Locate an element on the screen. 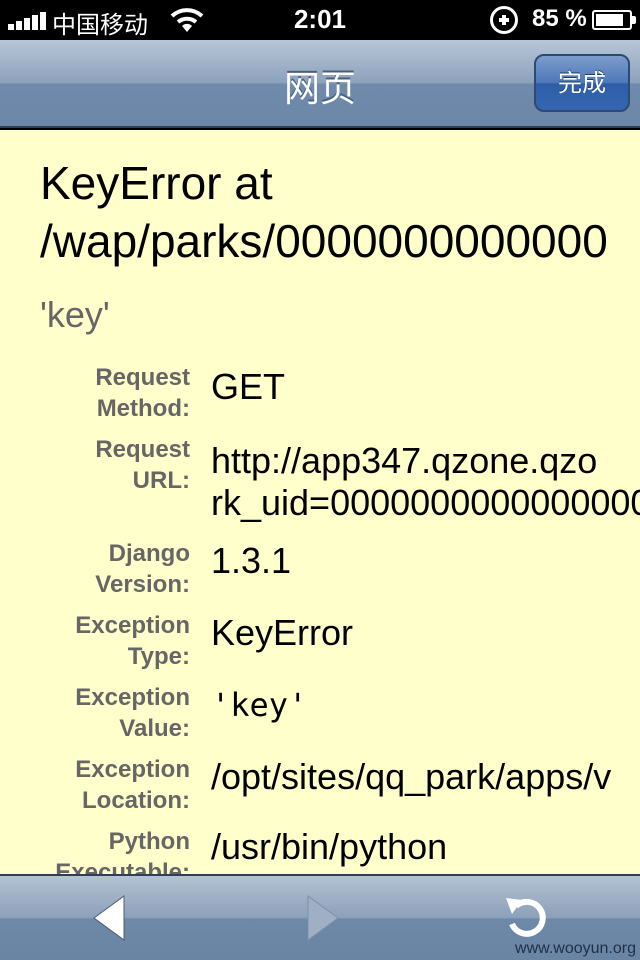  error-title-line-1: KeyError at is located at coordinates (156, 183).